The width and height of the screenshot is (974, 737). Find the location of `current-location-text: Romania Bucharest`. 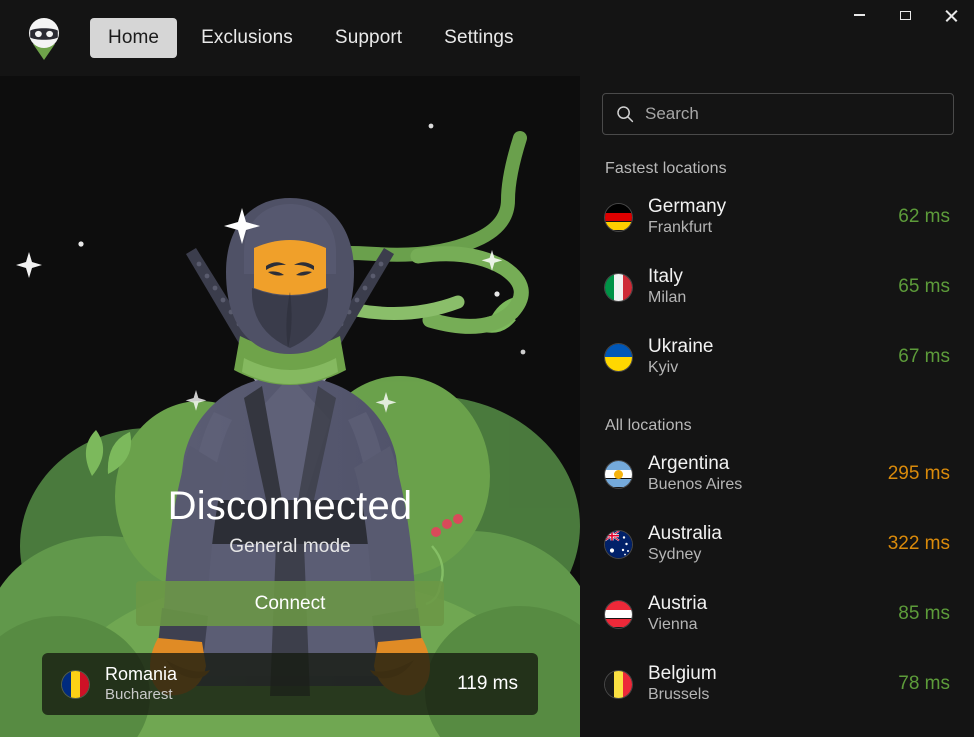

current-location-text: Romania Bucharest is located at coordinates (281, 684).